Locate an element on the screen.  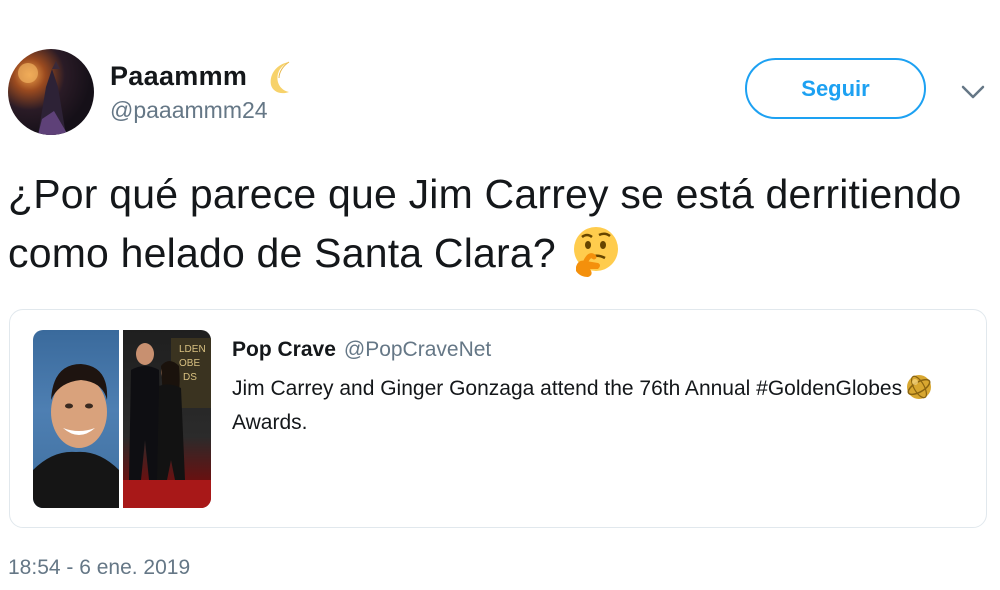
quoted-tweet-media: LDEN OBE DS is located at coordinates (122, 419).